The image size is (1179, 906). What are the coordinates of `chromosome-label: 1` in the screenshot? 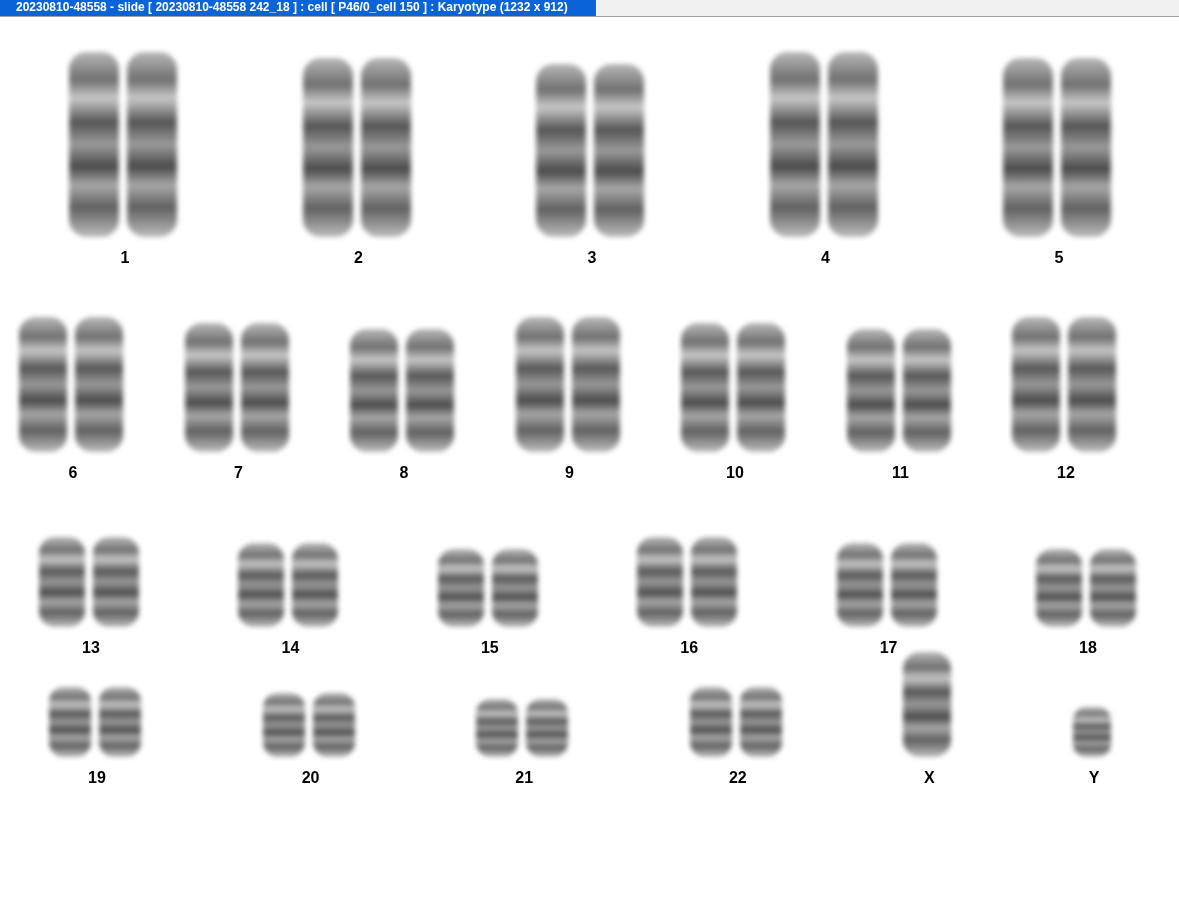 It's located at (125, 258).